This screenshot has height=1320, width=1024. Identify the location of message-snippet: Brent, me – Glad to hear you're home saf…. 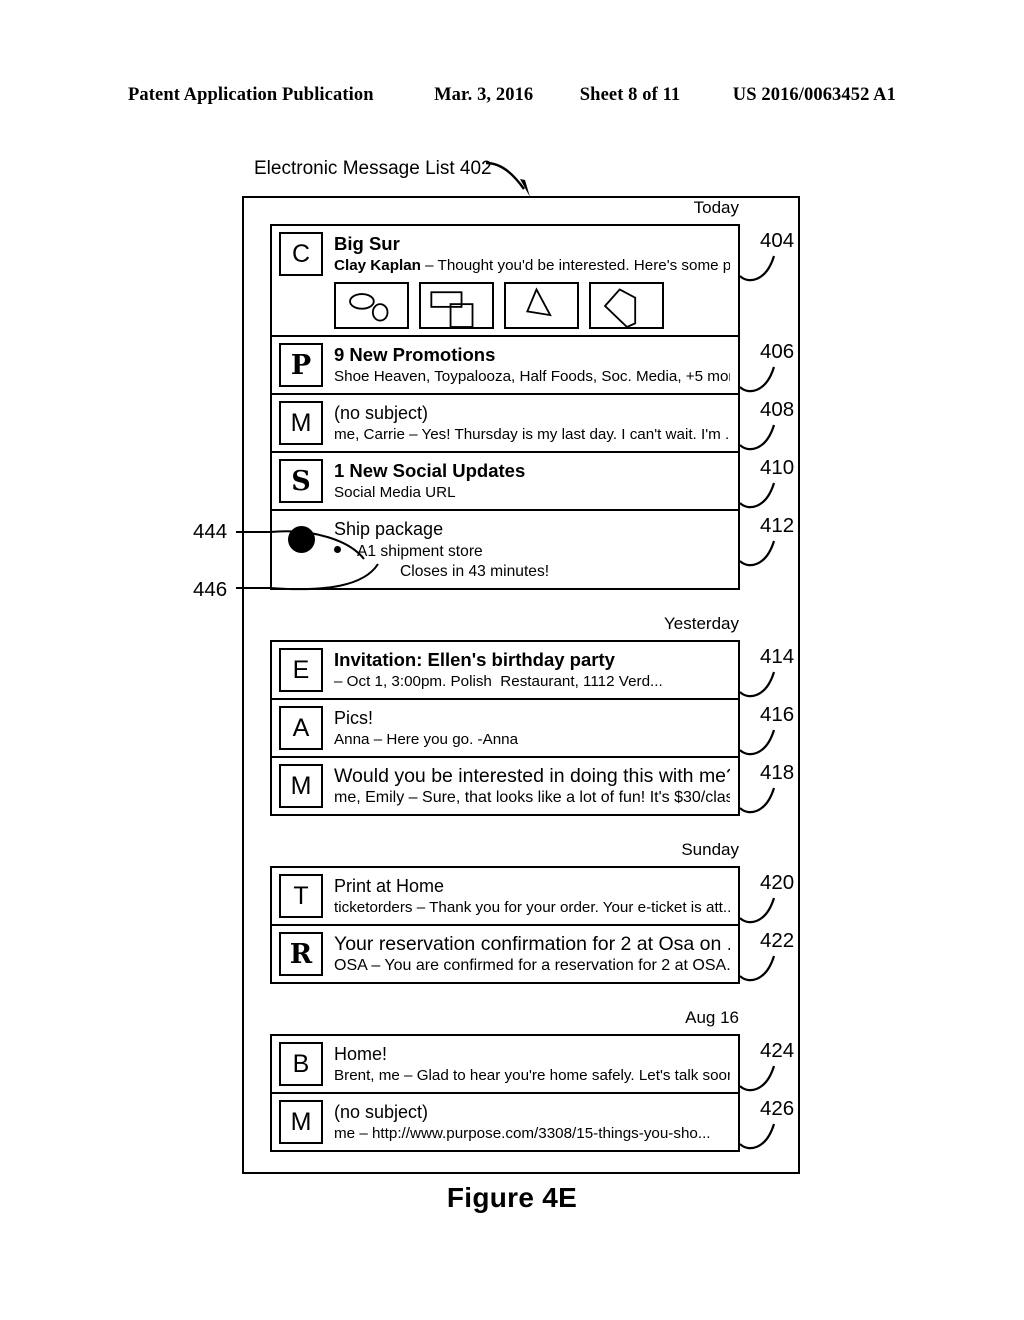
(532, 1076).